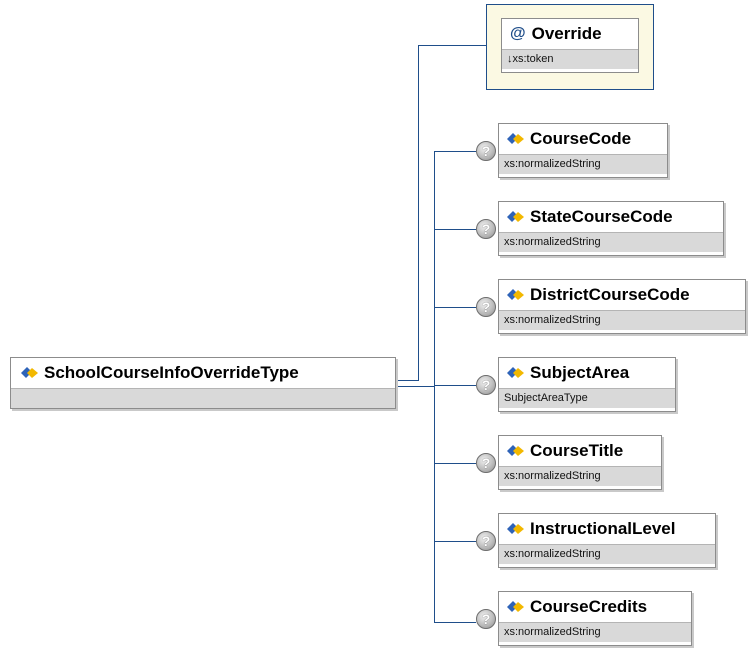 The width and height of the screenshot is (749, 651). What do you see at coordinates (610, 294) in the screenshot?
I see `element-name: DistrictCourseCode` at bounding box center [610, 294].